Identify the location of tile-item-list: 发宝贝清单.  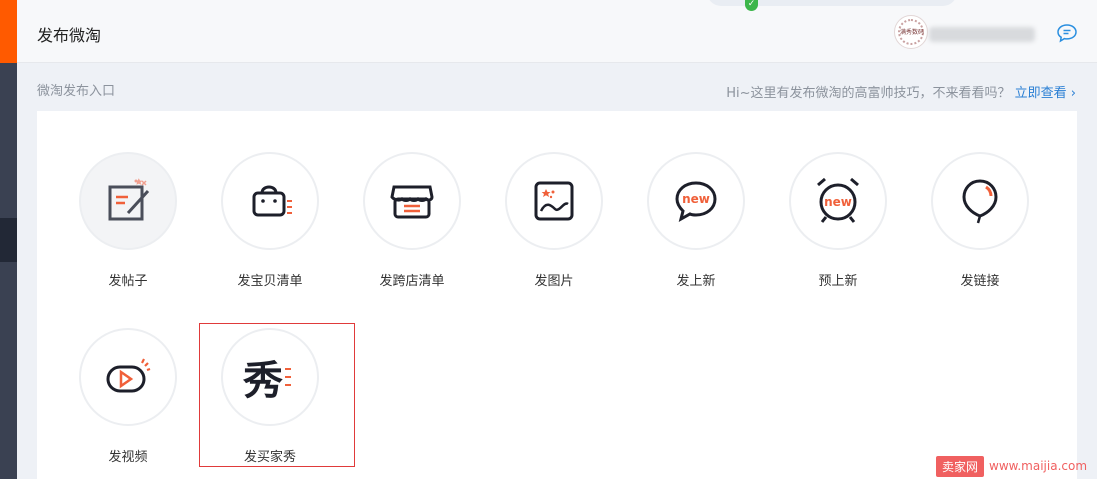
(269, 232).